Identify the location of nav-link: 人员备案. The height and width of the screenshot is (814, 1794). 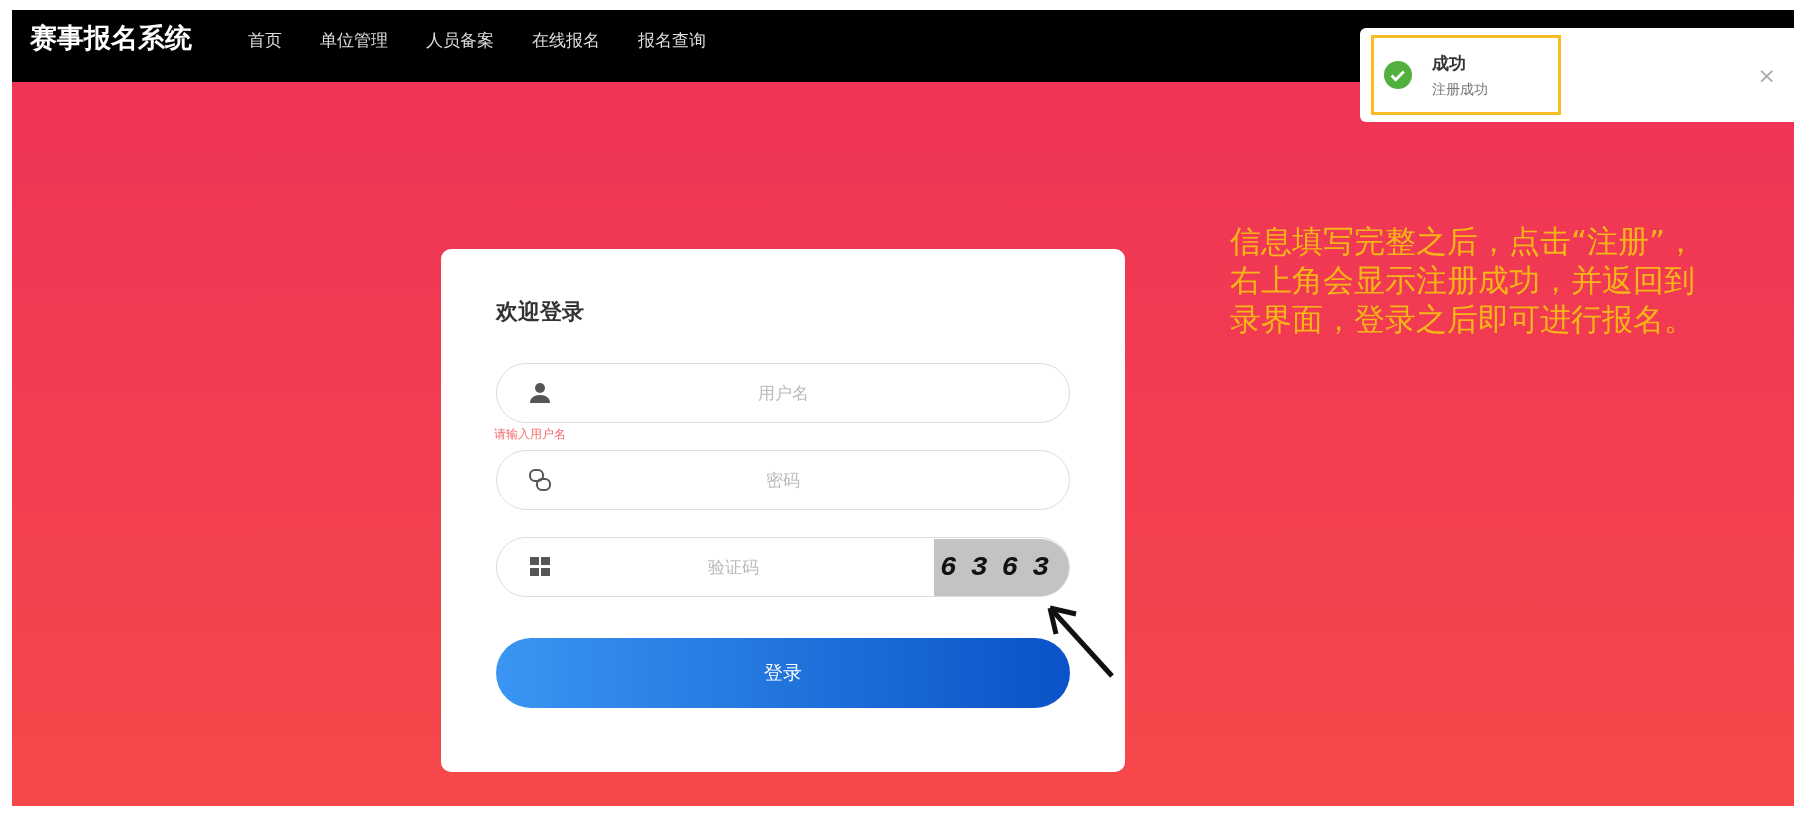
(460, 40).